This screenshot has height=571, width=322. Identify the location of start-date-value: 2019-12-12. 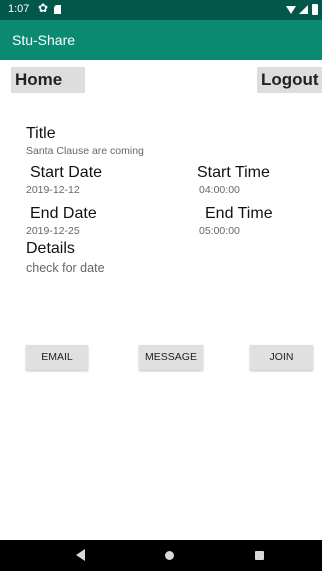
(53, 190).